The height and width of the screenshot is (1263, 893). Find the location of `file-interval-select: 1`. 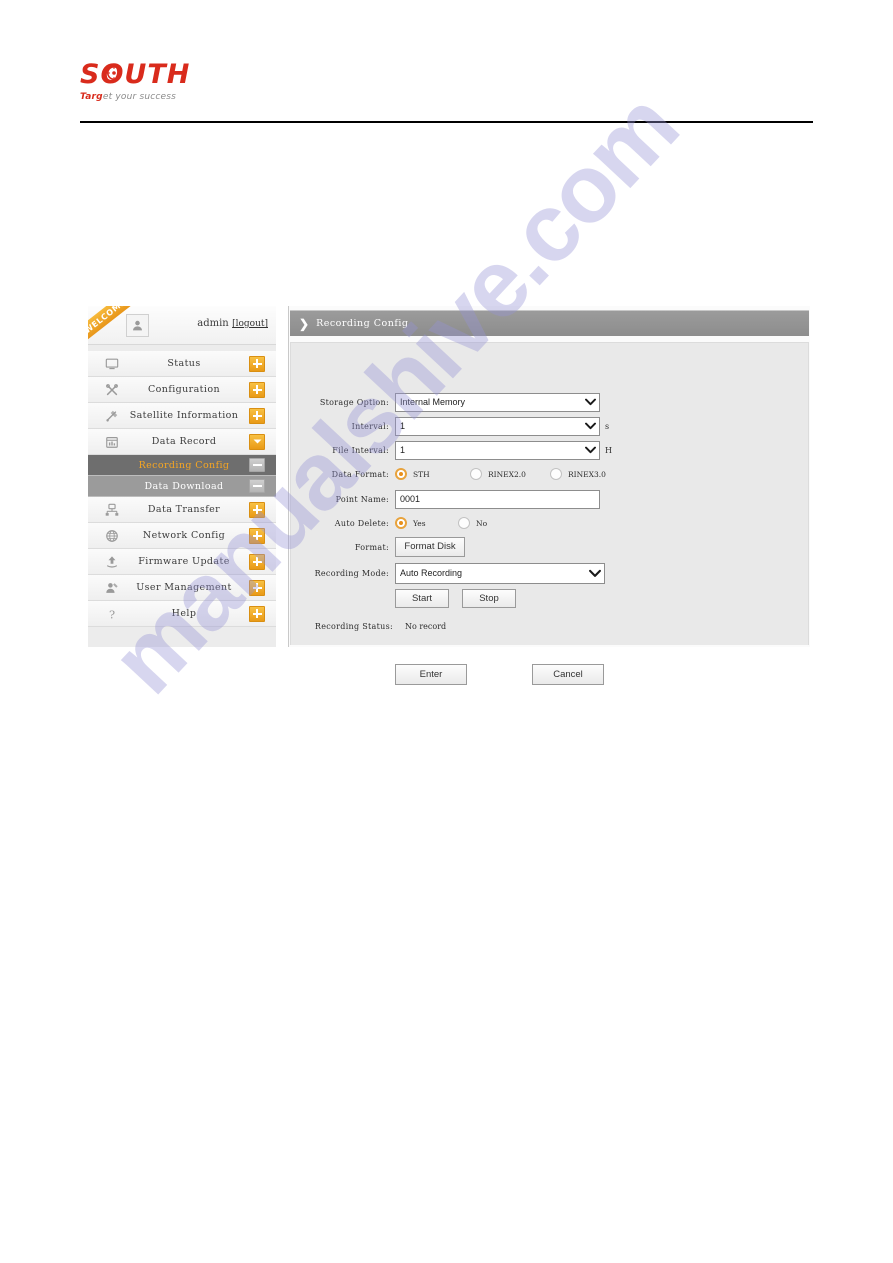

file-interval-select: 1 is located at coordinates (497, 450).